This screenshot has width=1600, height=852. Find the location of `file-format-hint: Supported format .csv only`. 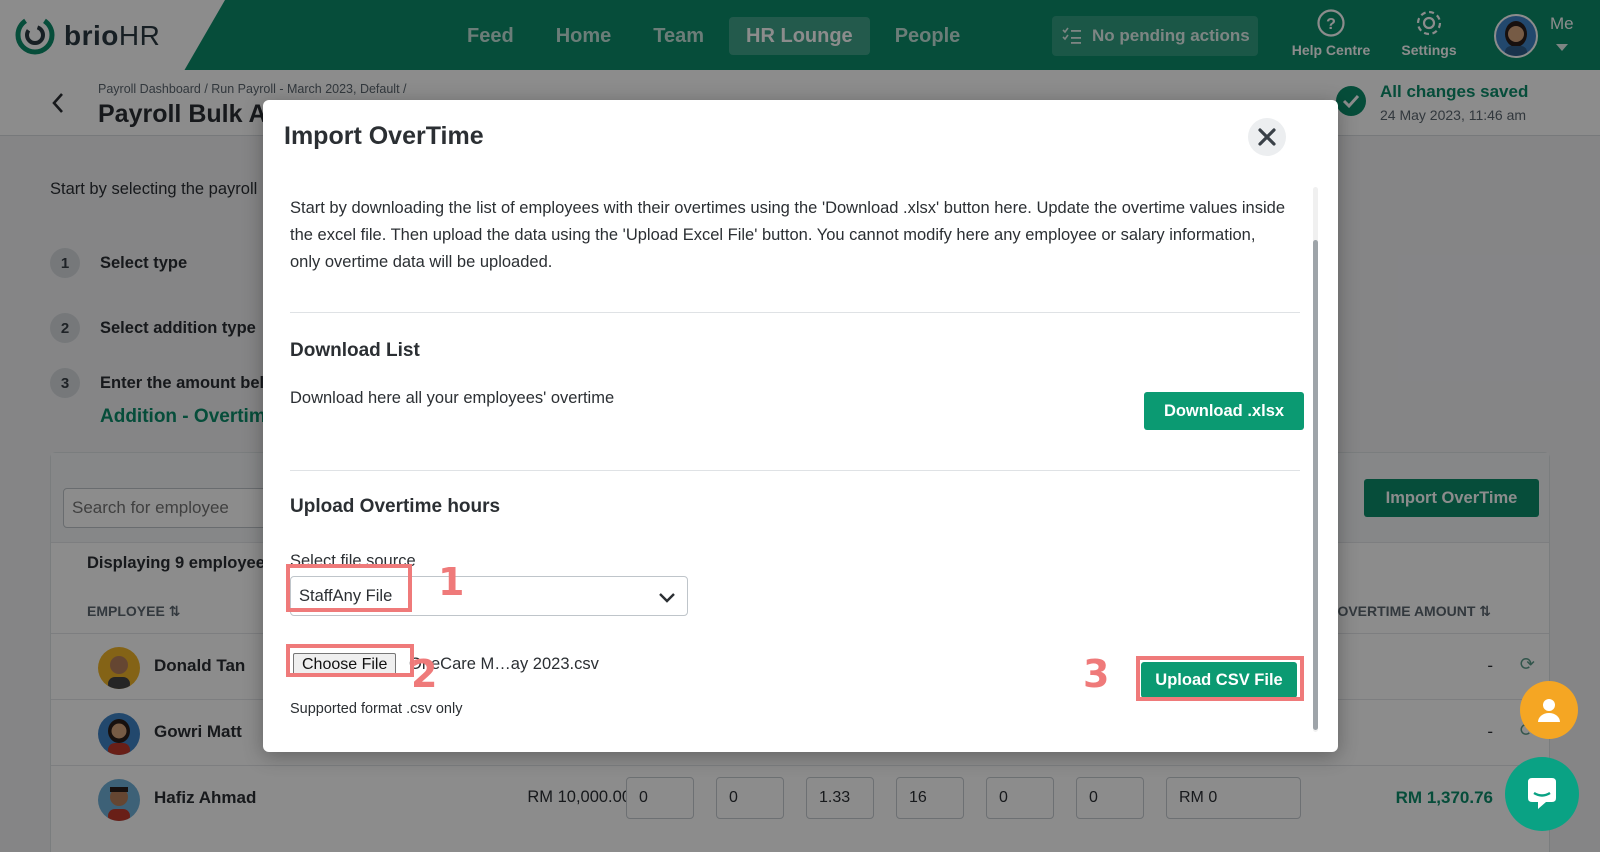

file-format-hint: Supported format .csv only is located at coordinates (376, 709).